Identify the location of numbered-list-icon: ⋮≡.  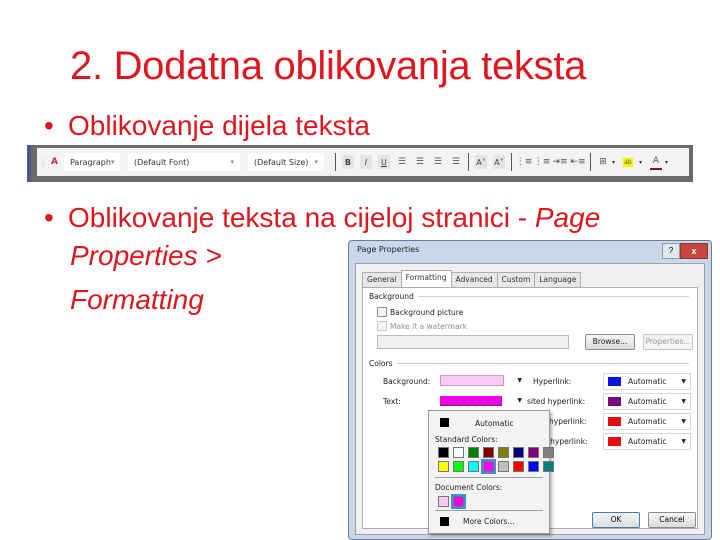
(524, 162).